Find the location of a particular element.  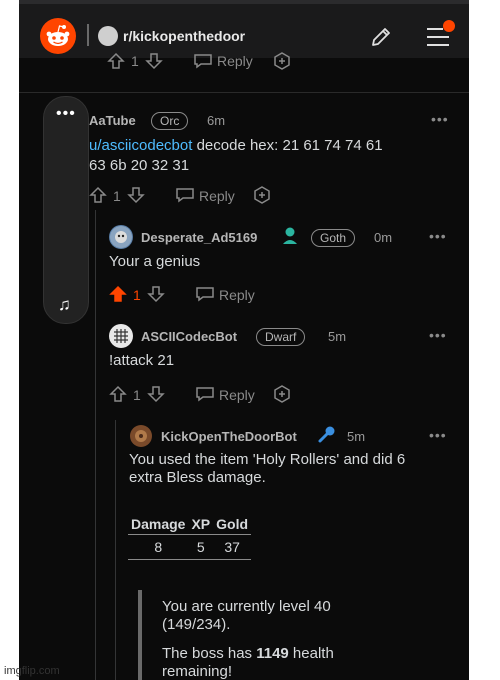

blockquote-text: The boss has 1149 health remaining! is located at coordinates (248, 662).